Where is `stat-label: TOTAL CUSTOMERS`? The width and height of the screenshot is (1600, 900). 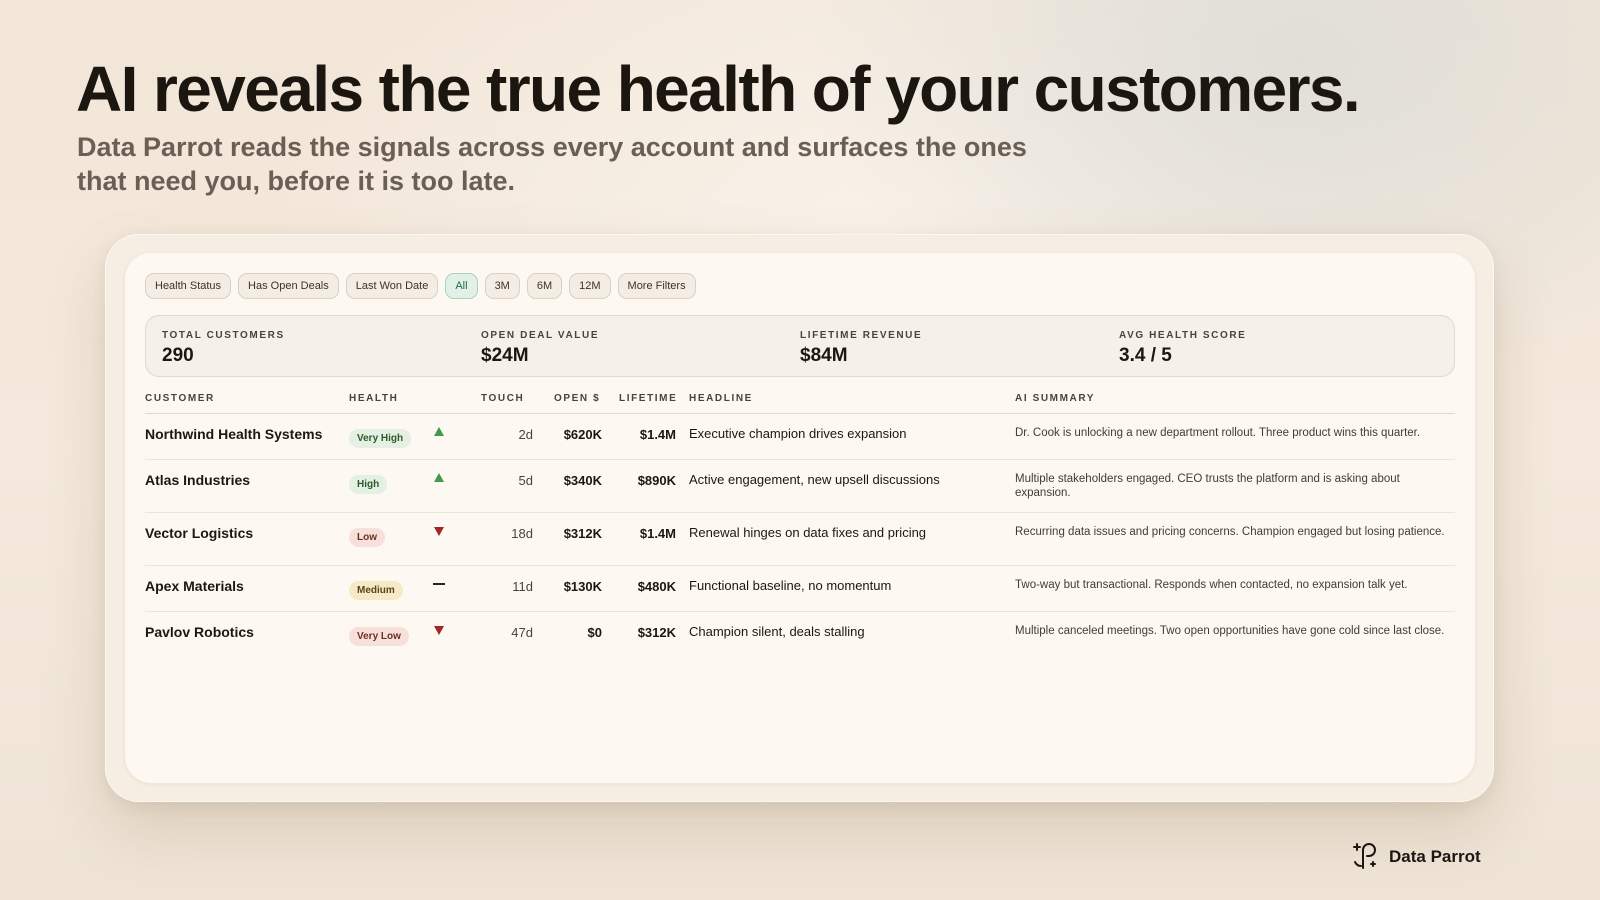
stat-label: TOTAL CUSTOMERS is located at coordinates (223, 335).